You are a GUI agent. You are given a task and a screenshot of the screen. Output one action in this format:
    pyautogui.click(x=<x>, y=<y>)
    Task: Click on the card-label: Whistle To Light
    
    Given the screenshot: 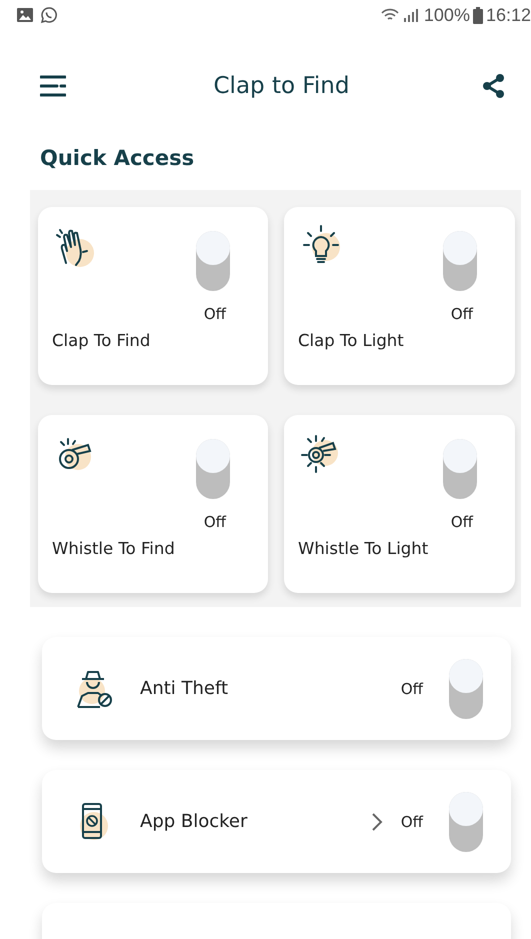 What is the action you would take?
    pyautogui.click(x=364, y=548)
    